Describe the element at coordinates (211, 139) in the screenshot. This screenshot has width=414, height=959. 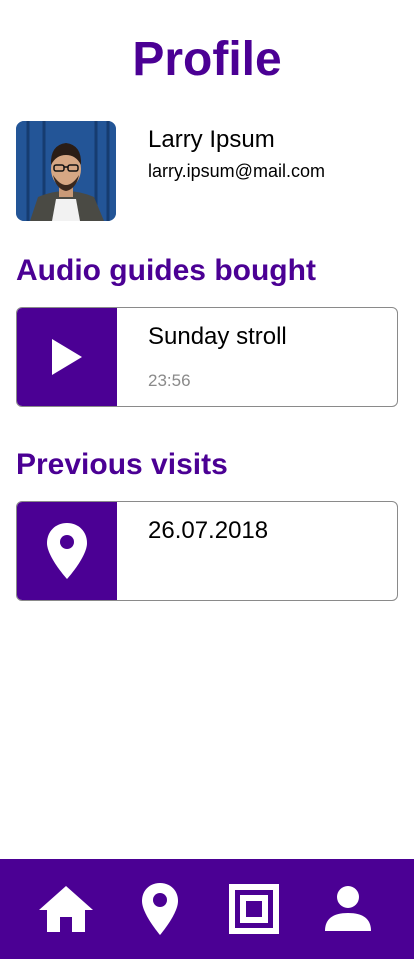
I see `user-name: Larry Ipsum` at that location.